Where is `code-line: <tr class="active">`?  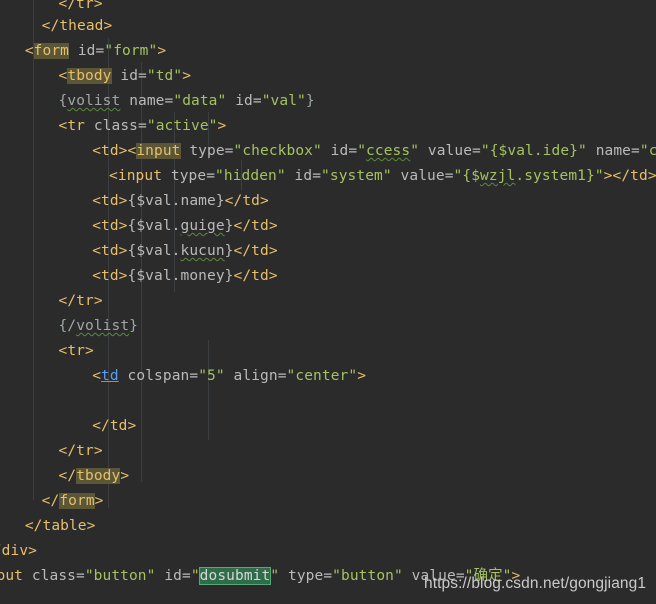
code-line: <tr class="active"> is located at coordinates (143, 126).